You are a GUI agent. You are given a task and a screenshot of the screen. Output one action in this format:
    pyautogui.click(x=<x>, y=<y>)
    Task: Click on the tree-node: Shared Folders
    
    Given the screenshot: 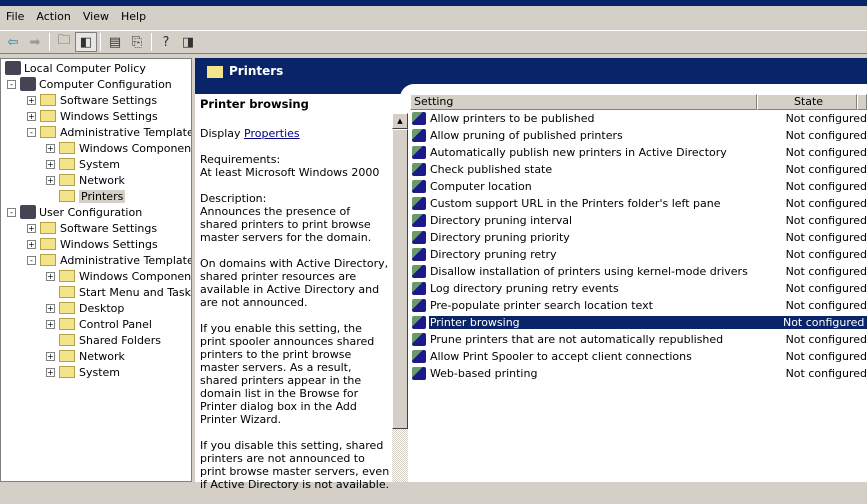 What is the action you would take?
    pyautogui.click(x=103, y=340)
    